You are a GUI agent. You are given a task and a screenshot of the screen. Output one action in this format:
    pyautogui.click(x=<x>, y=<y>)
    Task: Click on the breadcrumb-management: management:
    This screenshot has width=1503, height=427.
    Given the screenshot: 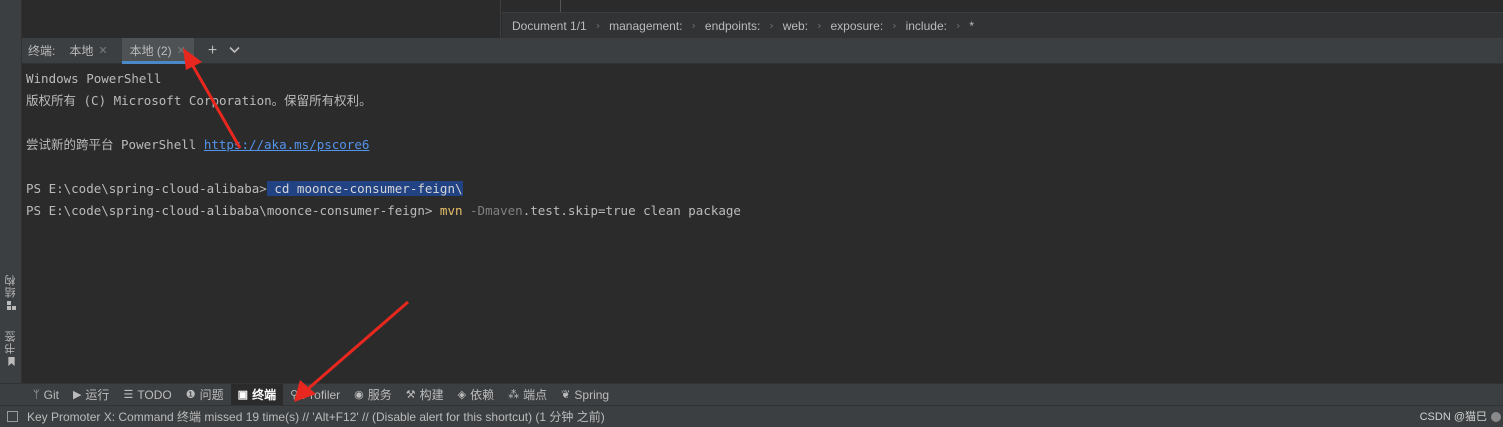 What is the action you would take?
    pyautogui.click(x=645, y=26)
    